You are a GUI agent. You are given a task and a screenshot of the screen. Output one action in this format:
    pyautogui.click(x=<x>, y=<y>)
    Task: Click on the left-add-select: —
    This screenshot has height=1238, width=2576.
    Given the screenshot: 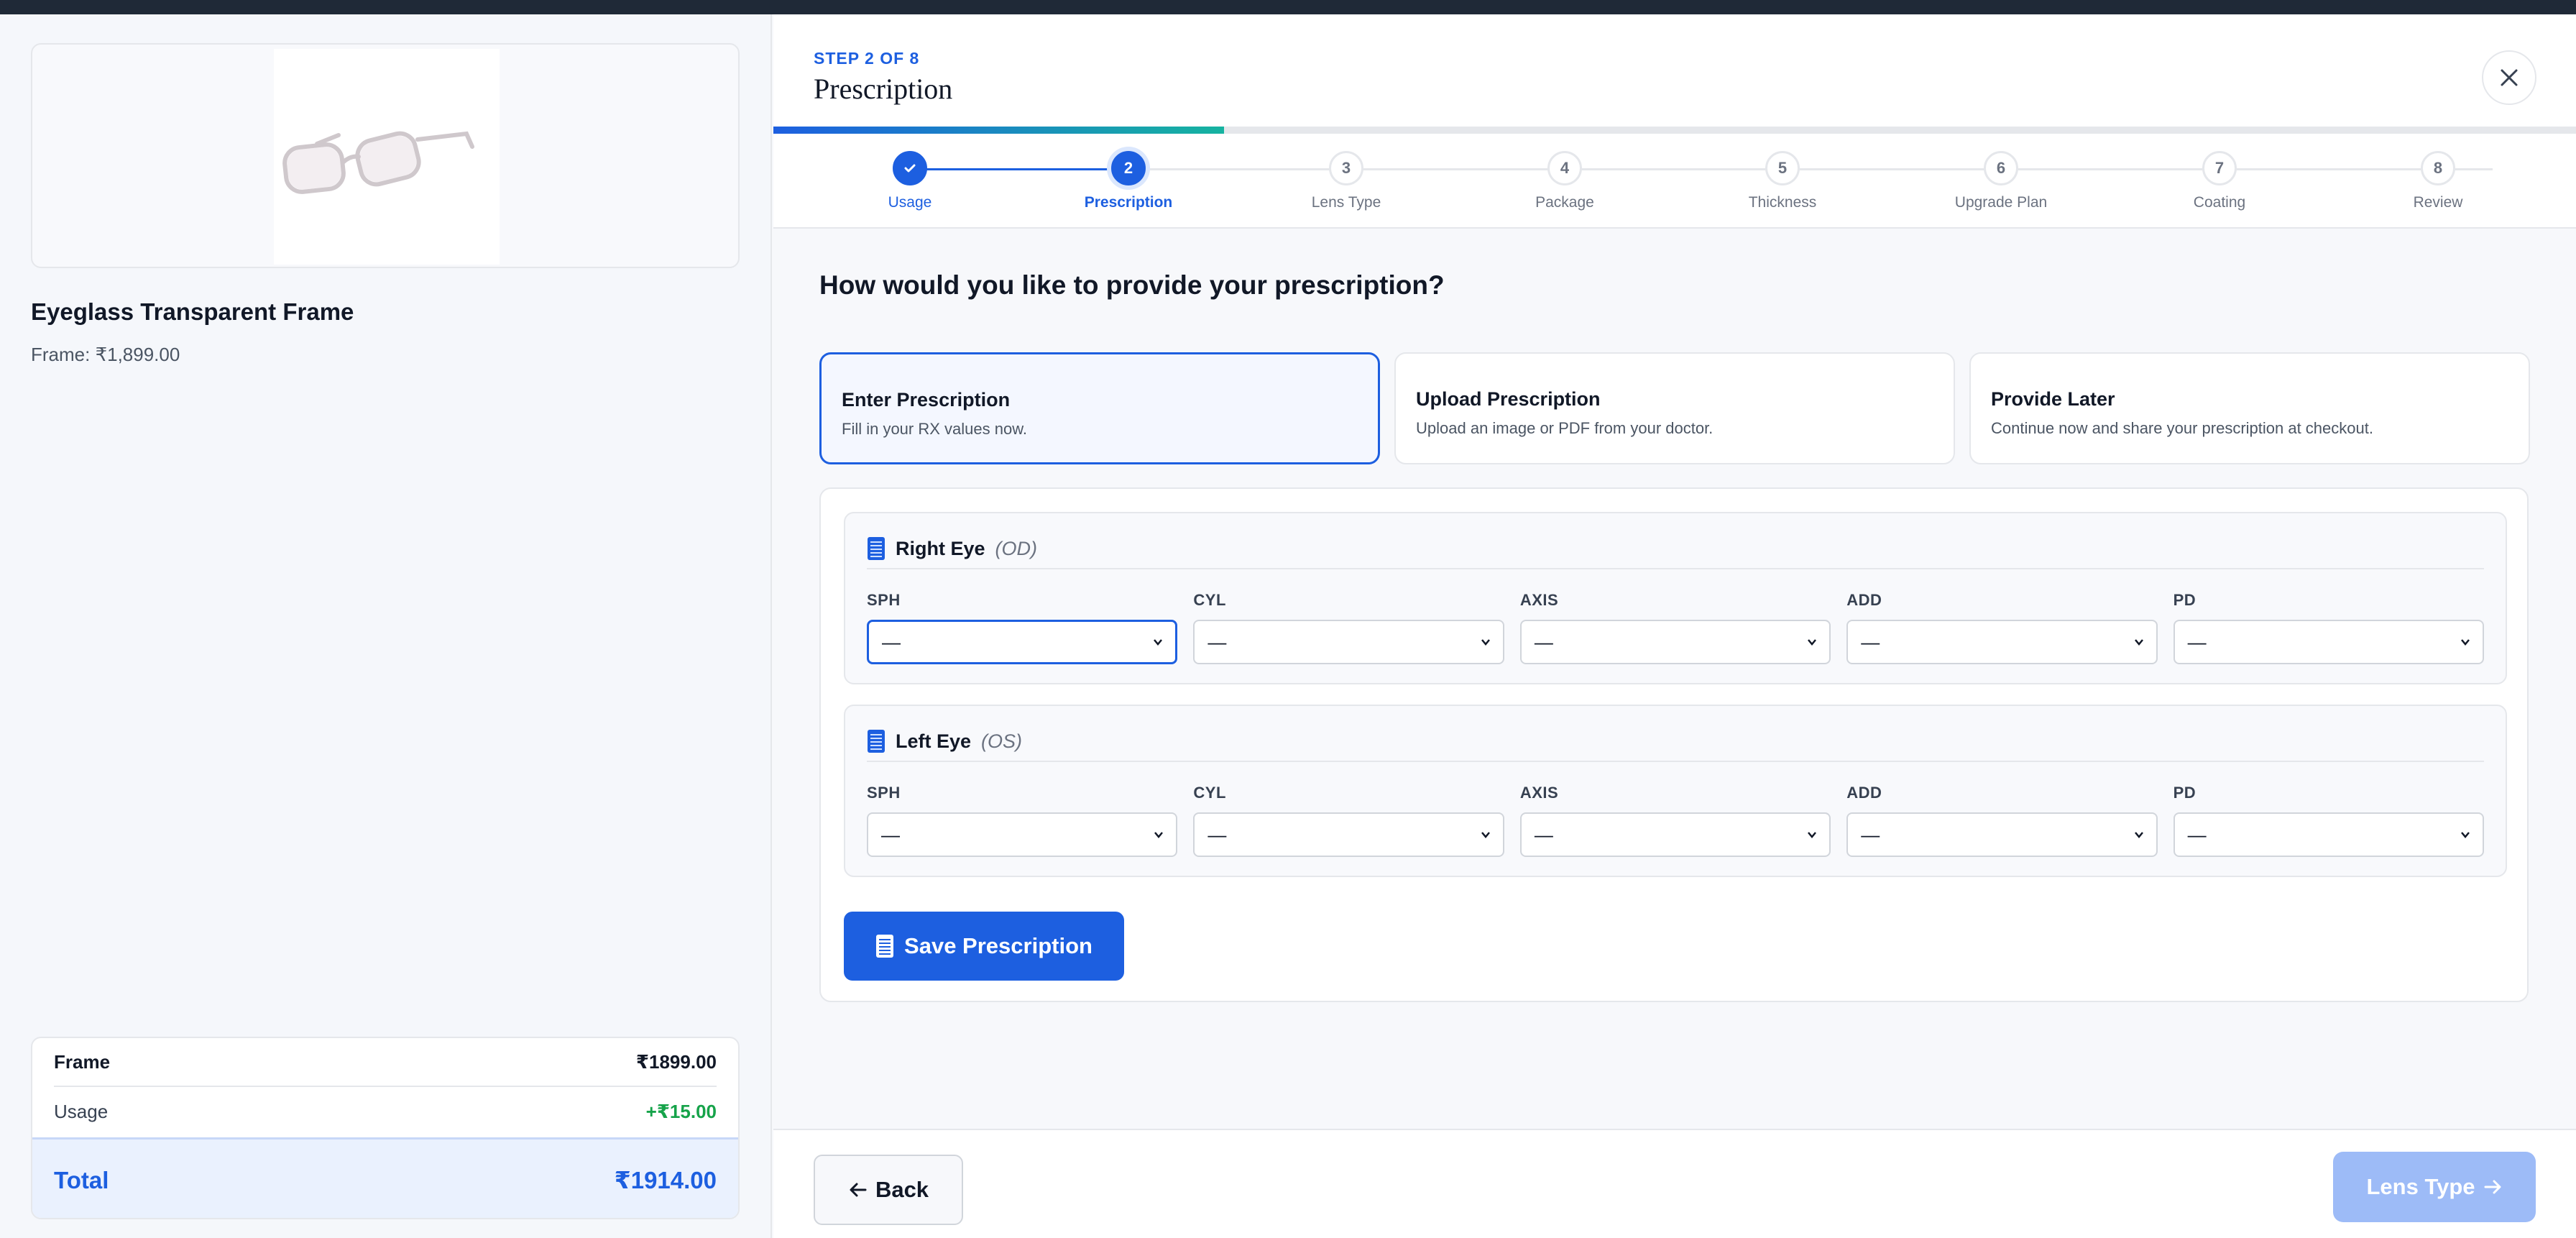 What is the action you would take?
    pyautogui.click(x=2002, y=834)
    